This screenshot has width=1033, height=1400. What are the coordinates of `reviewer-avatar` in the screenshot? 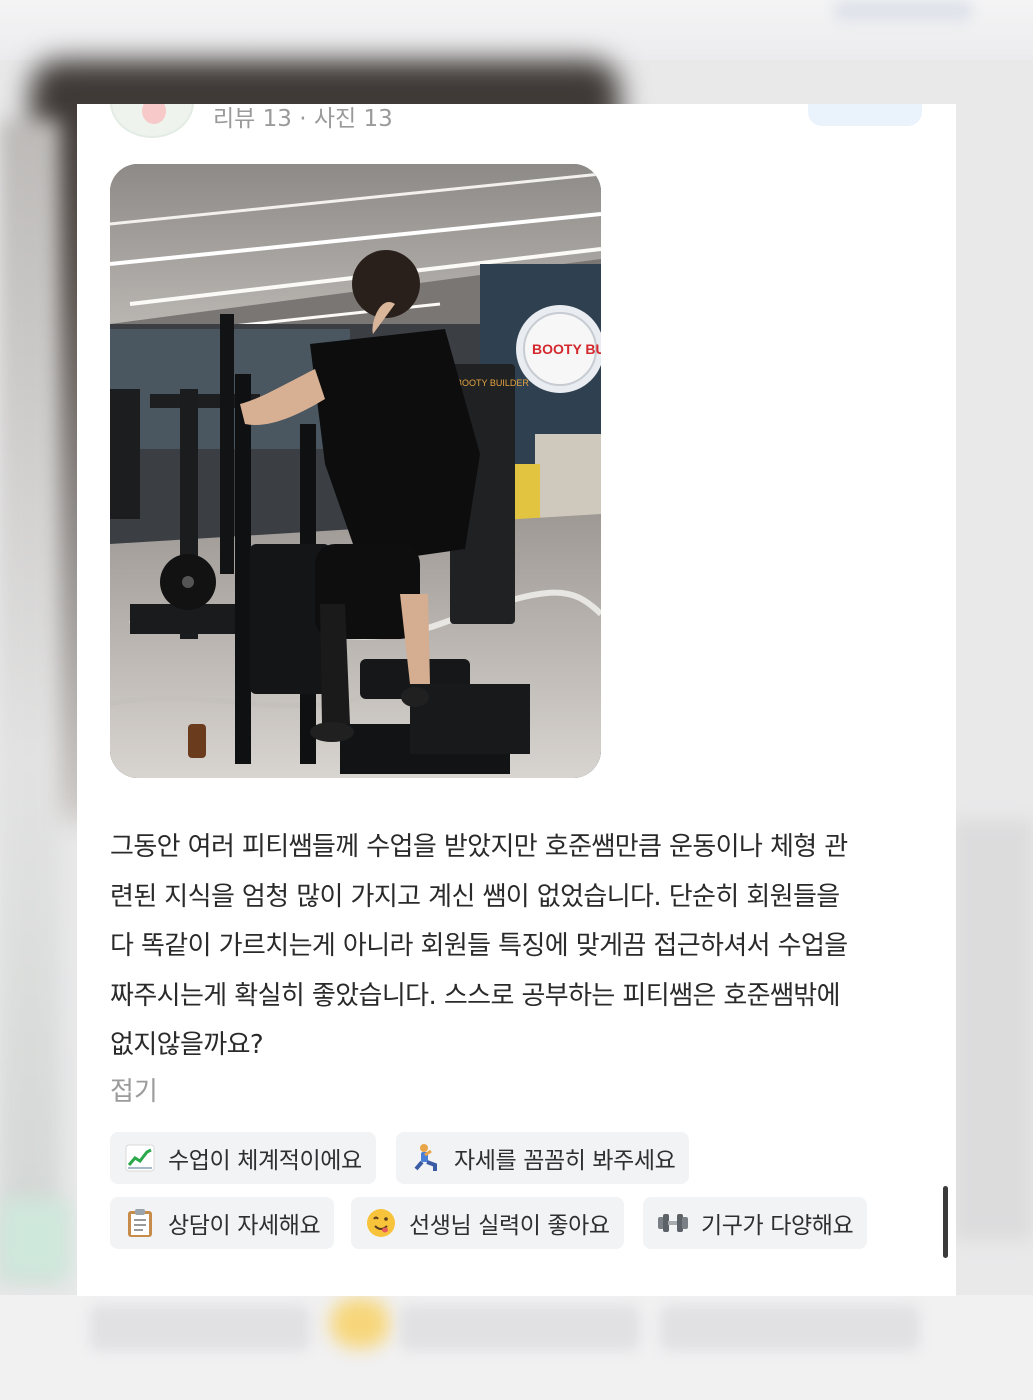 It's located at (152, 121).